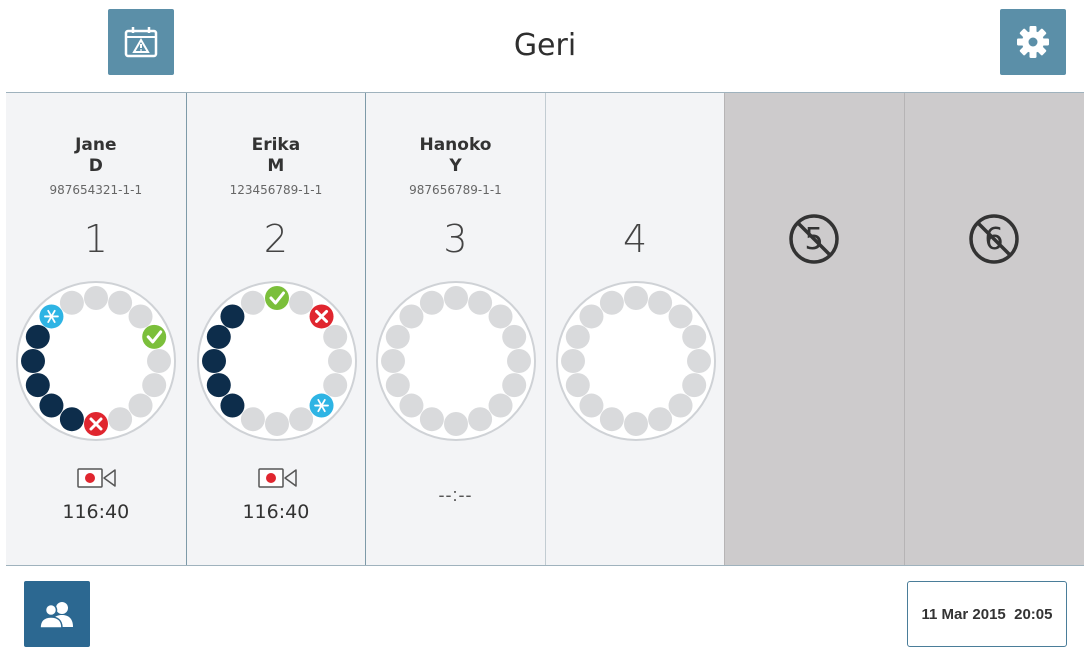 This screenshot has width=1090, height=654. Describe the element at coordinates (993, 329) in the screenshot. I see `slot-6-disabled: 6` at that location.